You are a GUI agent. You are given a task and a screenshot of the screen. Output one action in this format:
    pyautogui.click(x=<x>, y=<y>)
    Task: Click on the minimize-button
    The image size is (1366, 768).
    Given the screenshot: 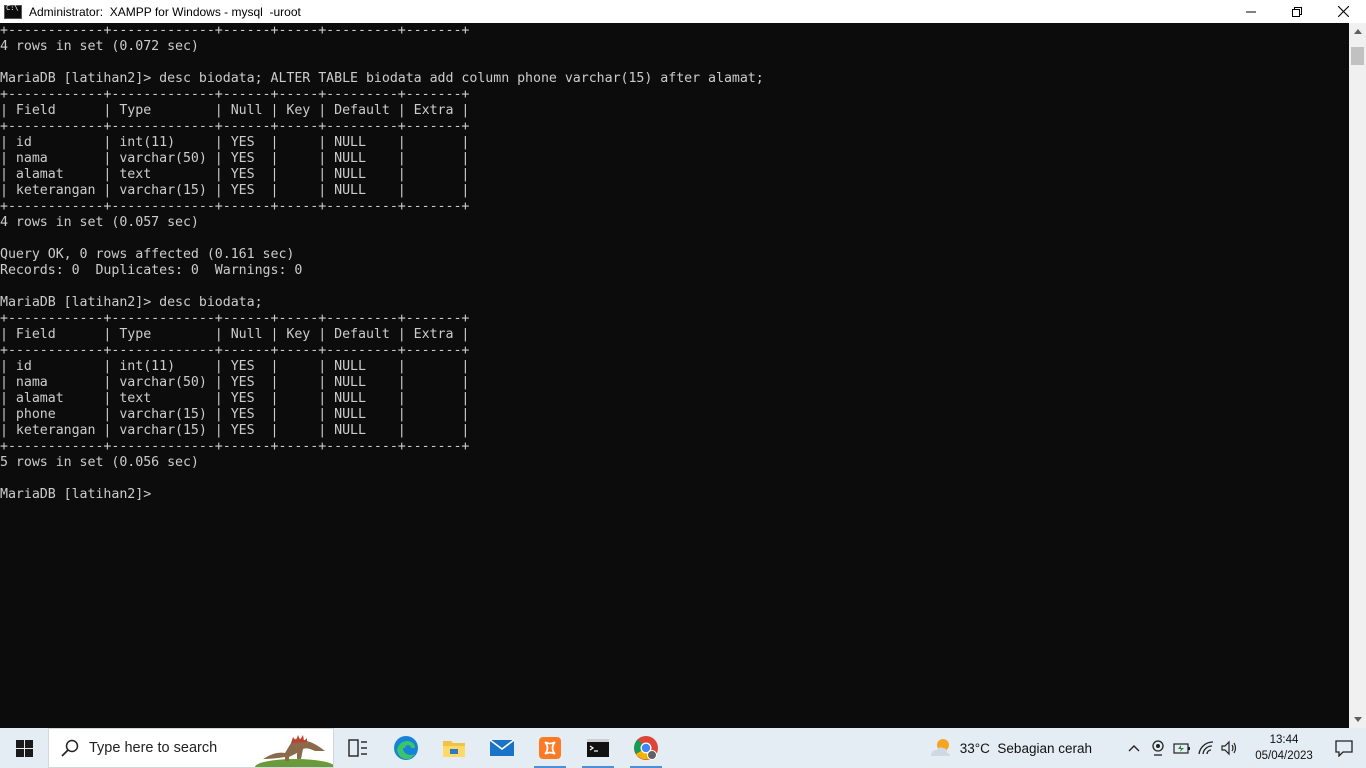 What is the action you would take?
    pyautogui.click(x=1251, y=11)
    